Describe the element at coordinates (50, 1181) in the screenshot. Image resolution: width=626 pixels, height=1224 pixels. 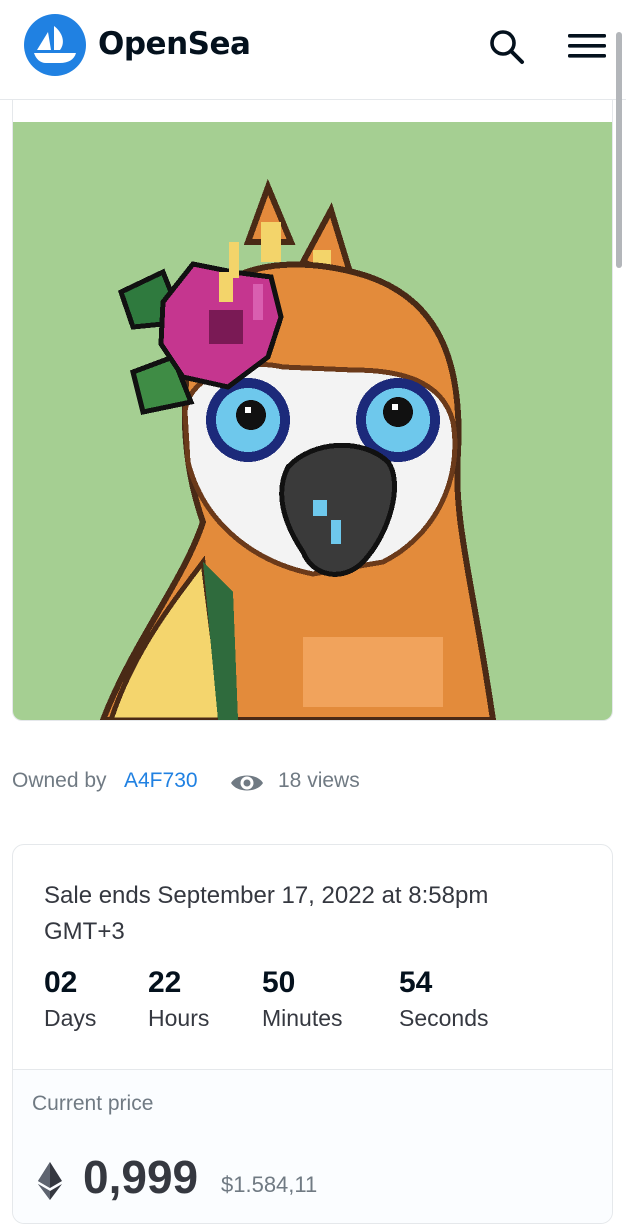
I see `ethereum-icon` at that location.